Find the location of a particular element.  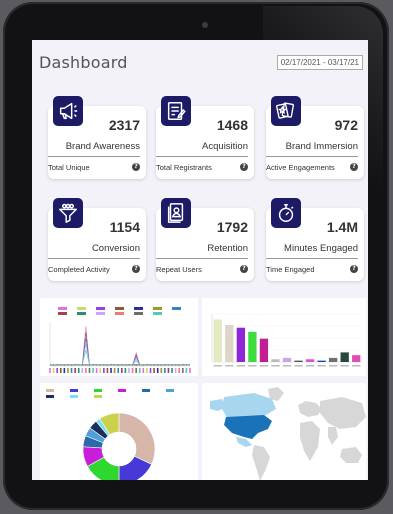

kpi-card-conversion: 1154 Conversion Completed Activity ? is located at coordinates (97, 239).